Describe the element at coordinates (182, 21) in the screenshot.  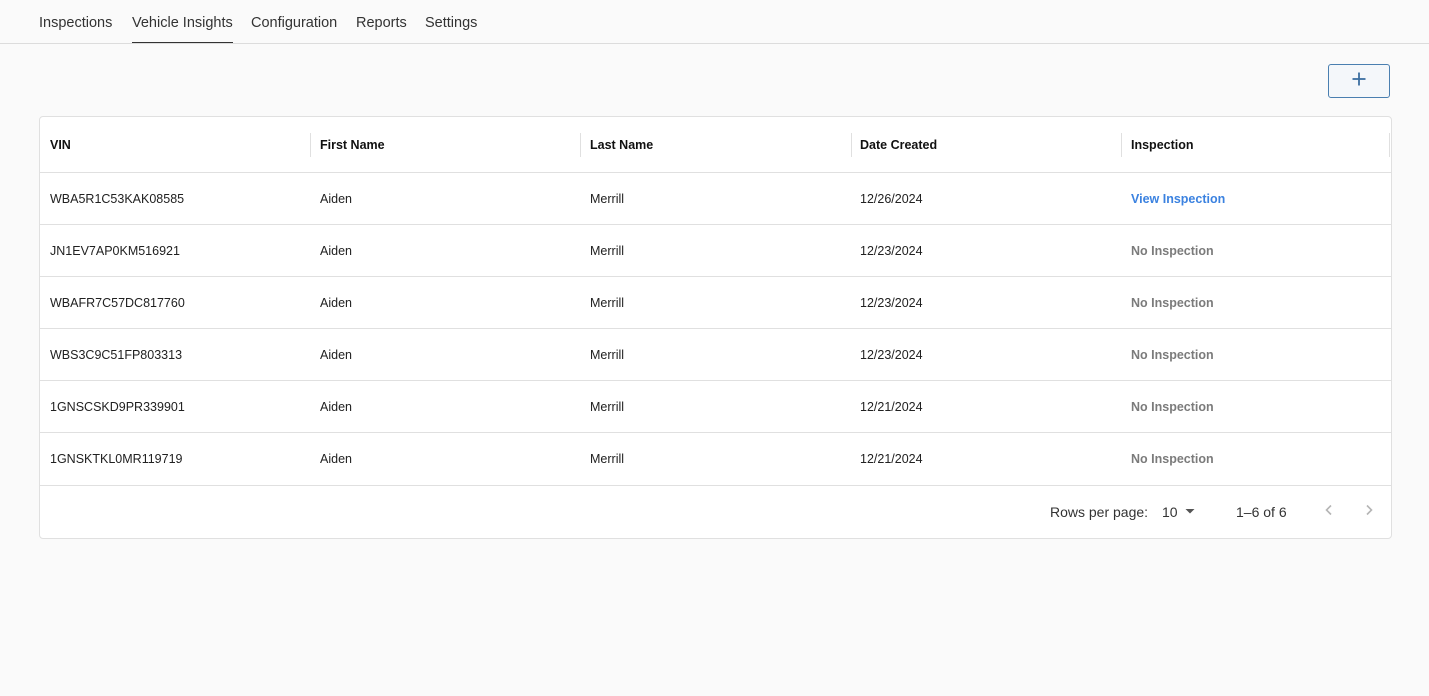
I see `tab-vehicle-insights: Vehicle Insights` at that location.